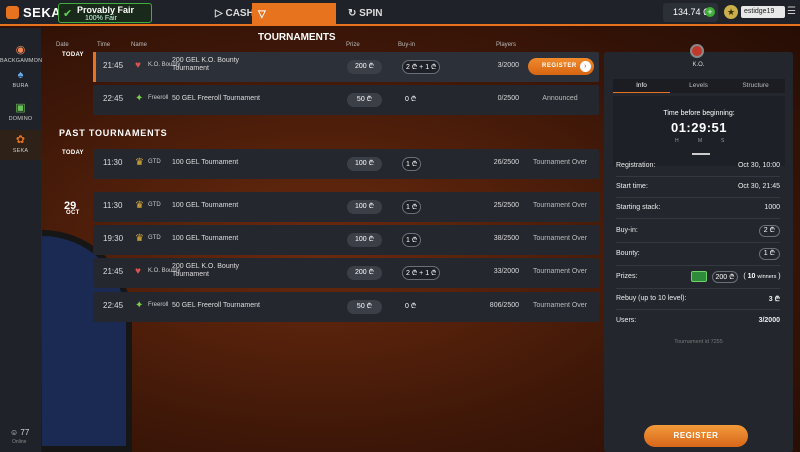 Image resolution: width=800 pixels, height=452 pixels. I want to click on bura-icon: ♠, so click(20, 75).